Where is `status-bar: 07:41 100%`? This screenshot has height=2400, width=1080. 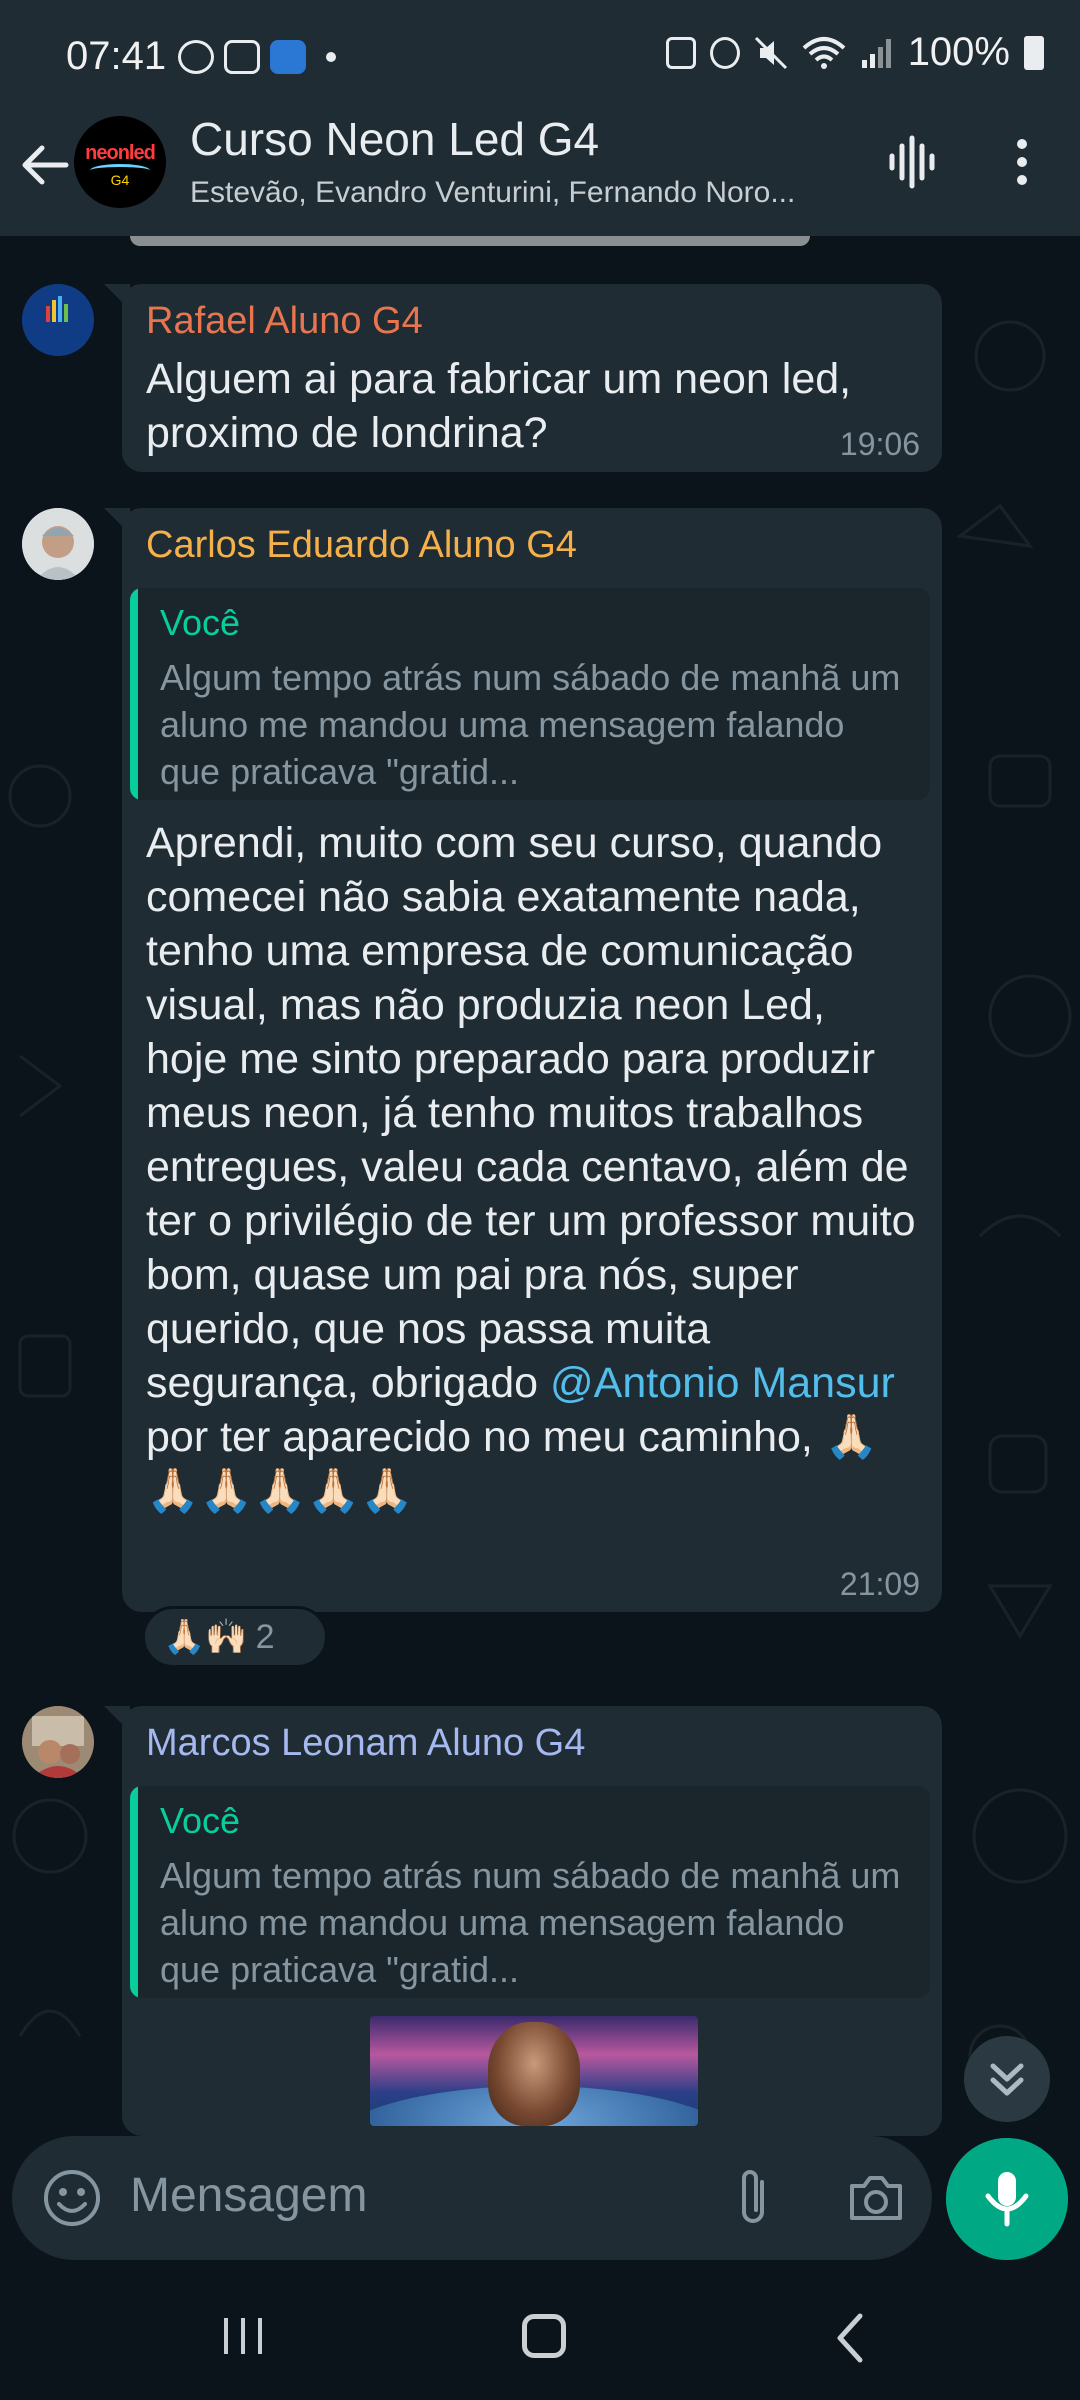
status-bar: 07:41 100% is located at coordinates (540, 58).